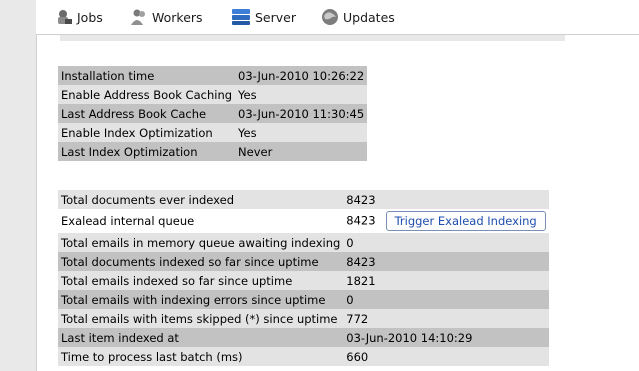  Describe the element at coordinates (301, 113) in the screenshot. I see `setting-value: 03-Jun-2010 11:30:45` at that location.